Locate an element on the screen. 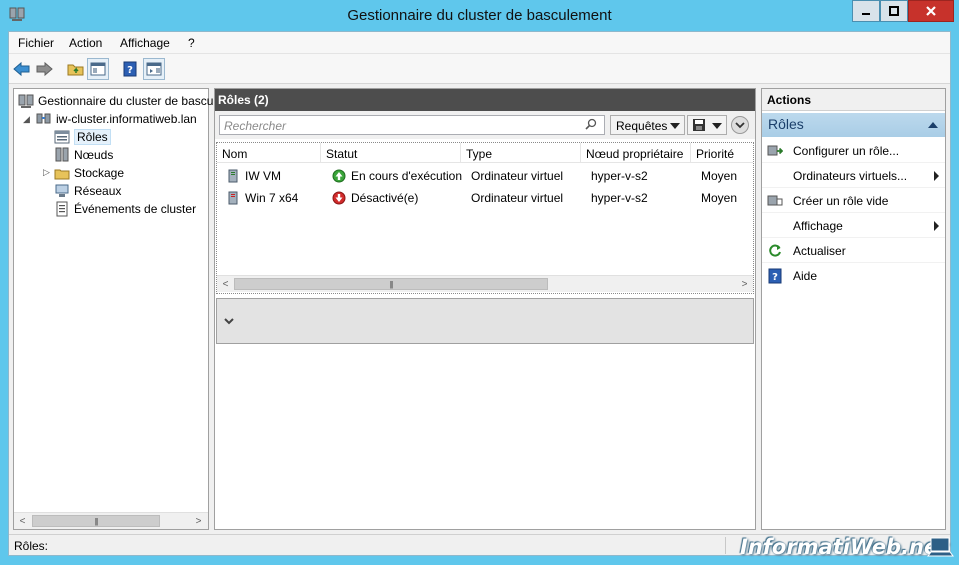  cell-name: Win 7 x64 is located at coordinates (271, 198).